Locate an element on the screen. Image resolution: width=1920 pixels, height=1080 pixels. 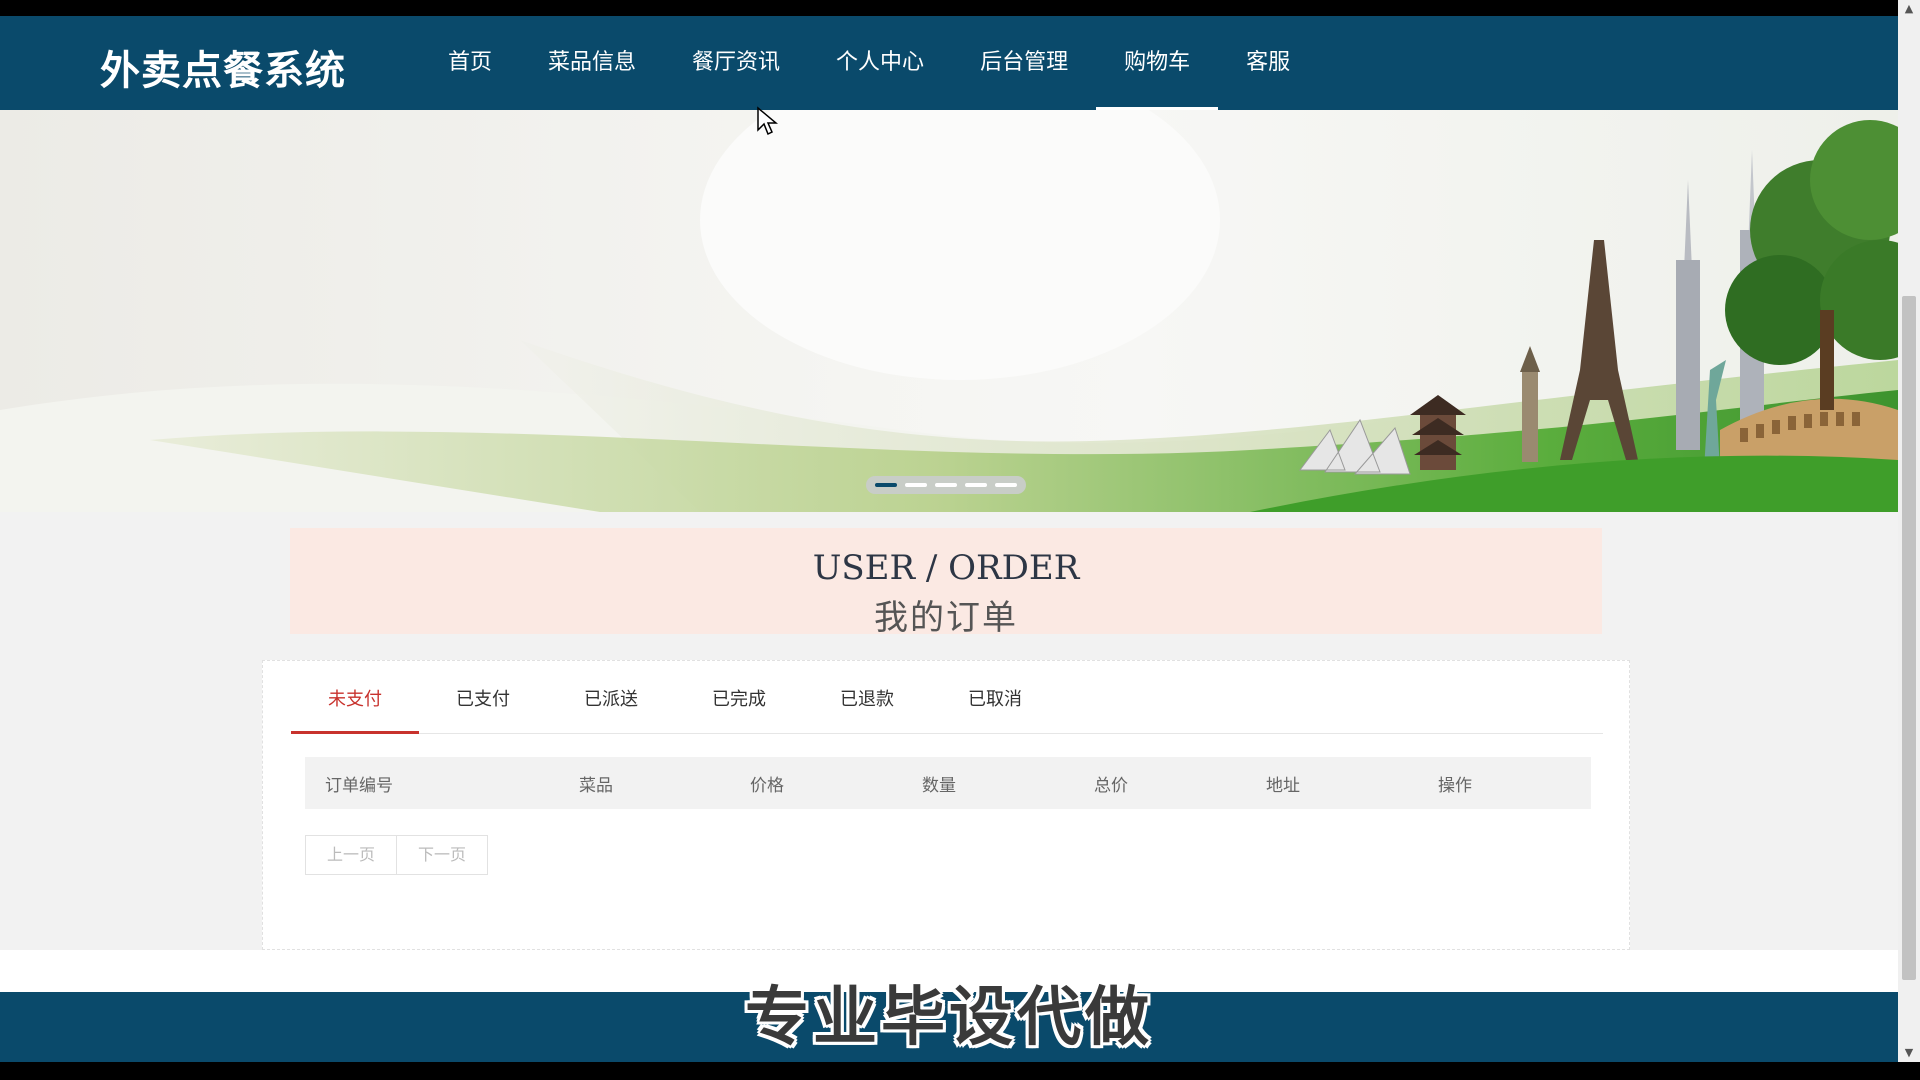
column-header-order-number: 订单编号 is located at coordinates (359, 785).